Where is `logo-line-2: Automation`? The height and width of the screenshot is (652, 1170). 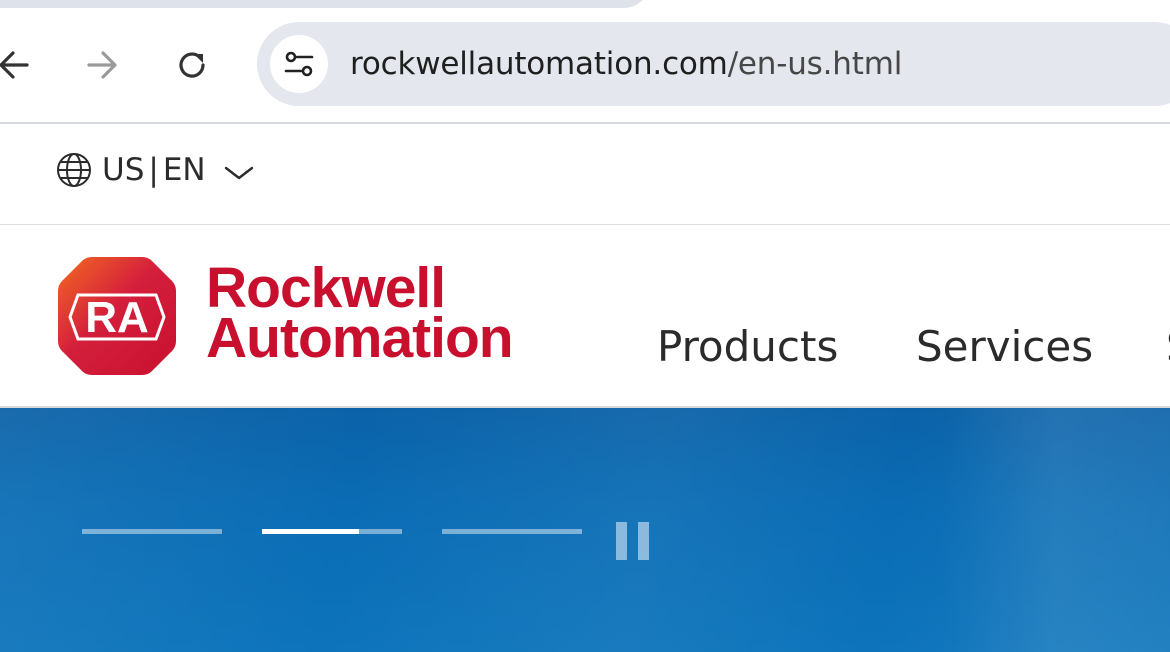 logo-line-2: Automation is located at coordinates (360, 338).